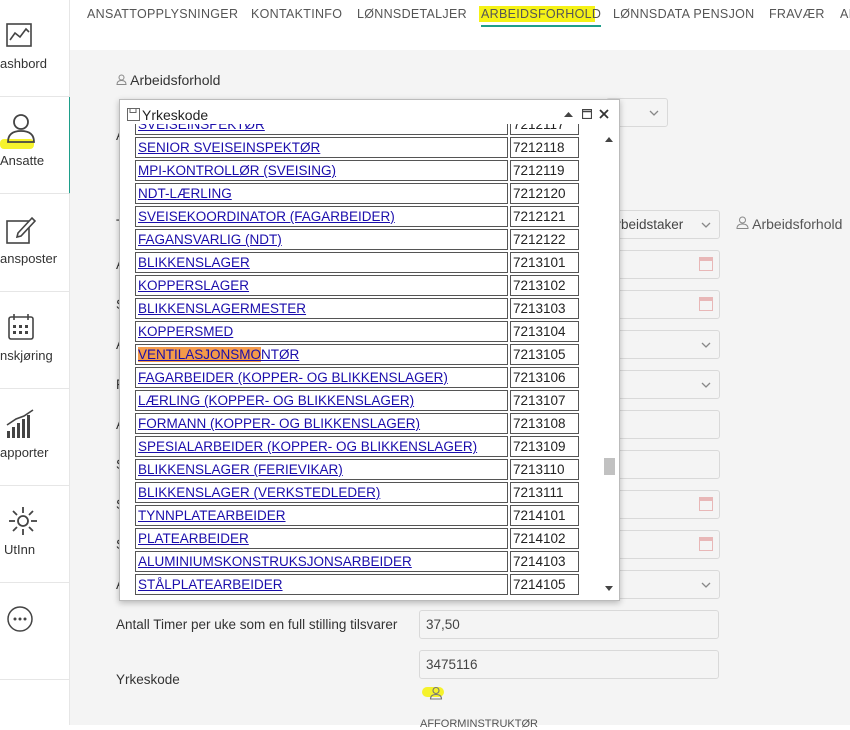 This screenshot has height=730, width=850. What do you see at coordinates (162, 14) in the screenshot?
I see `tab-ansattopplysninger: ANSATTOPPLYSNINGER` at bounding box center [162, 14].